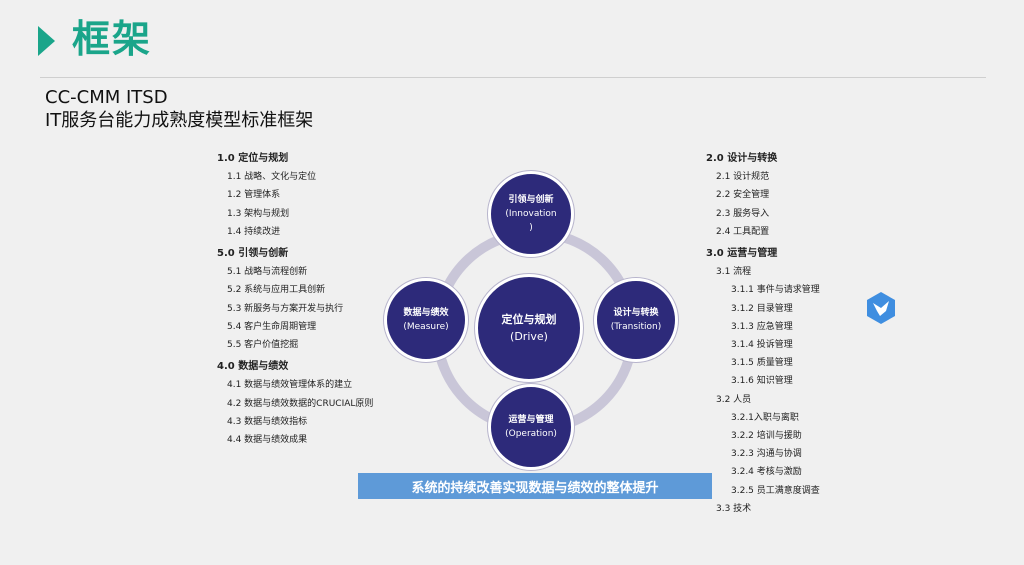 This screenshot has width=1024, height=565. I want to click on outline-item: 2.2 安全管理, so click(743, 195).